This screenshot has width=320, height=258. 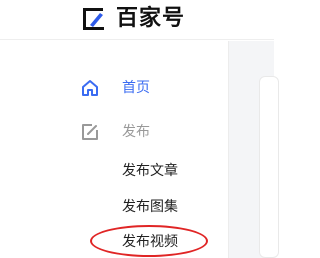 I want to click on logo-text: 百家号, so click(x=151, y=18).